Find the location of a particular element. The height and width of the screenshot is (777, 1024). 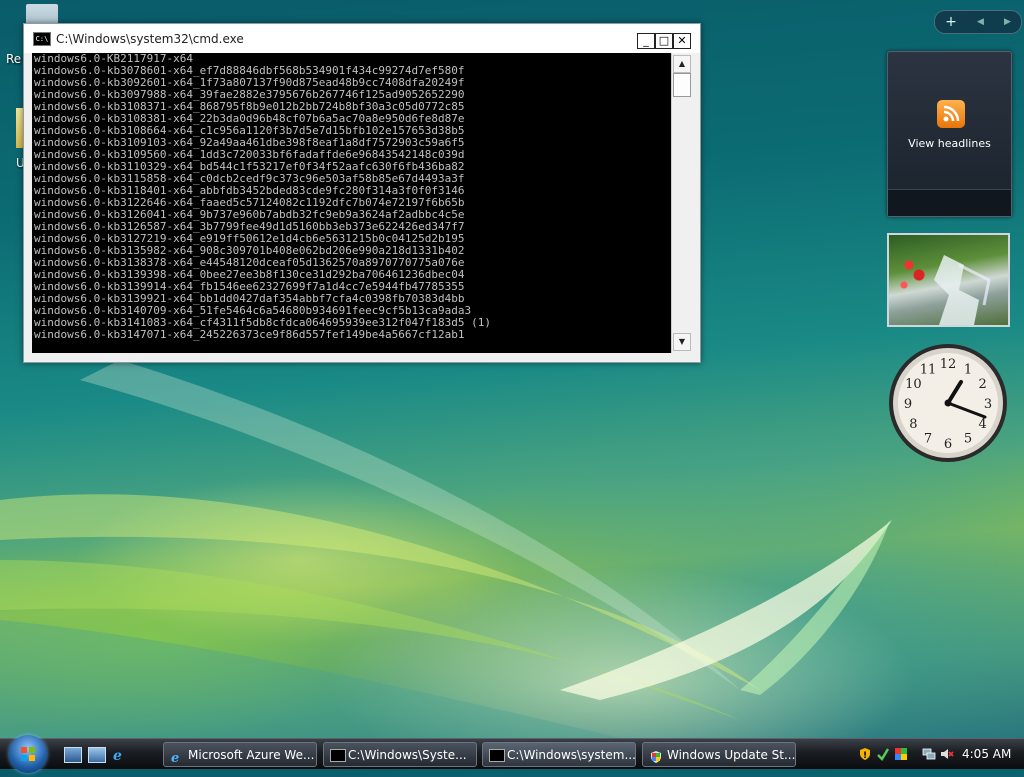

cmd-icon: C:\ is located at coordinates (42, 38).